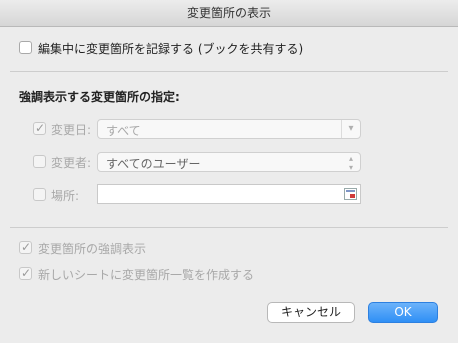 Image resolution: width=458 pixels, height=343 pixels. I want to click on ok-button: OK, so click(403, 312).